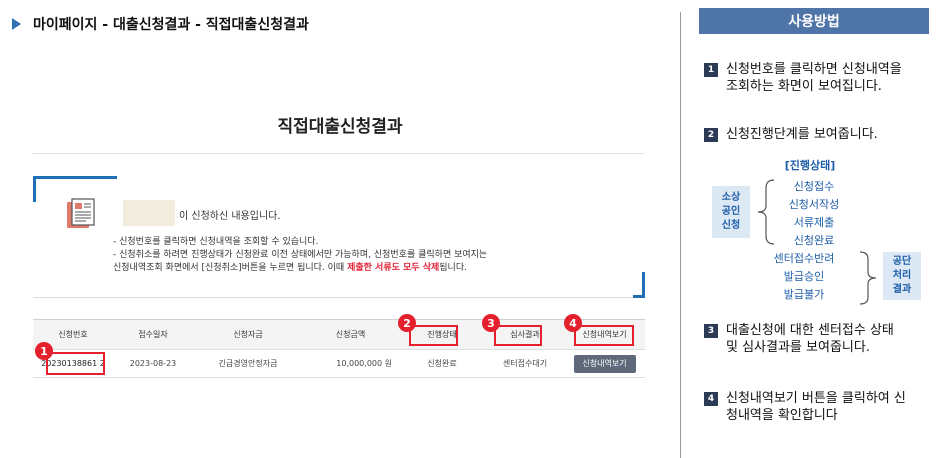 Image resolution: width=940 pixels, height=458 pixels. Describe the element at coordinates (433, 335) in the screenshot. I see `highlight-progress-status` at that location.